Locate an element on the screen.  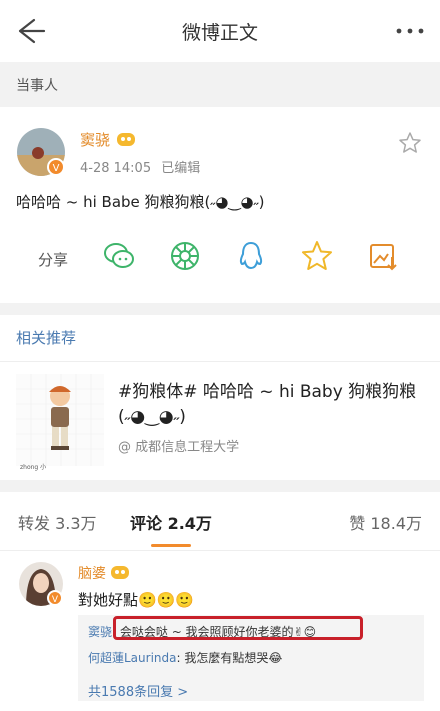
share-row: 分享 is located at coordinates (220, 260).